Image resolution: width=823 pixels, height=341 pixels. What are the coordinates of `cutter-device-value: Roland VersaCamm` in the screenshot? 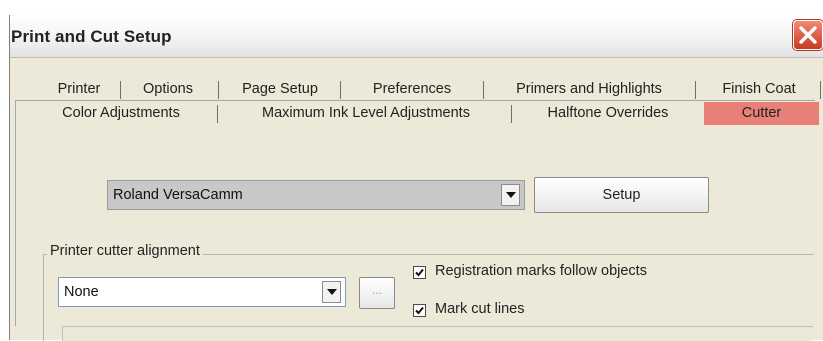 It's located at (178, 195).